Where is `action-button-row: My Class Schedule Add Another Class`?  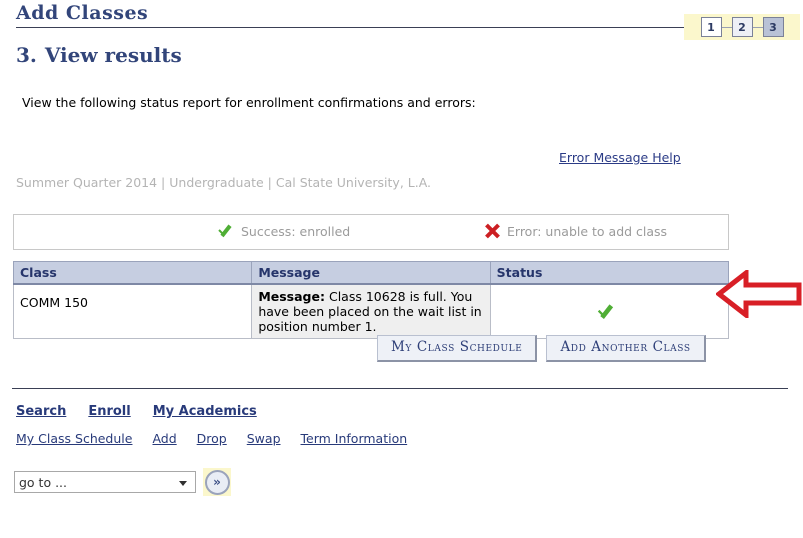 action-button-row: My Class Schedule Add Another Class is located at coordinates (541, 348).